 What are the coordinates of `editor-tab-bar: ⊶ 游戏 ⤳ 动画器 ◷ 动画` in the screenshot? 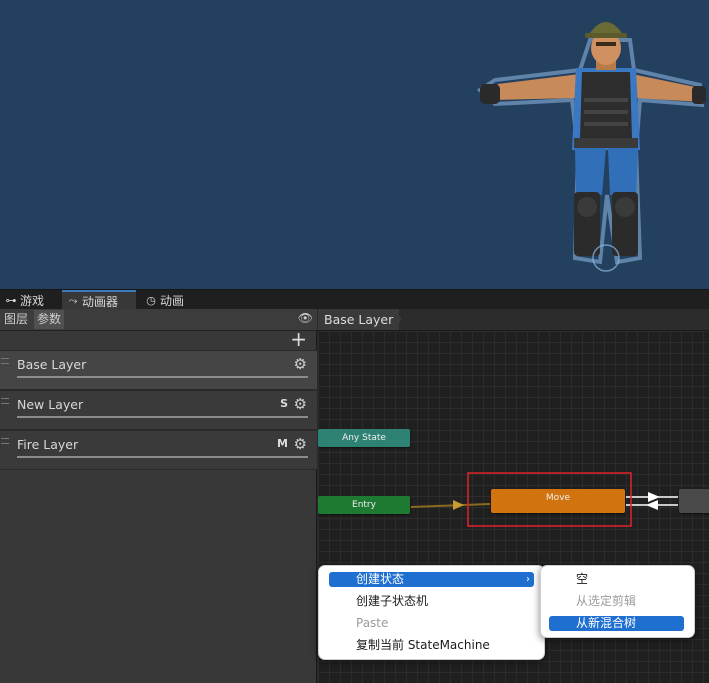 It's located at (354, 299).